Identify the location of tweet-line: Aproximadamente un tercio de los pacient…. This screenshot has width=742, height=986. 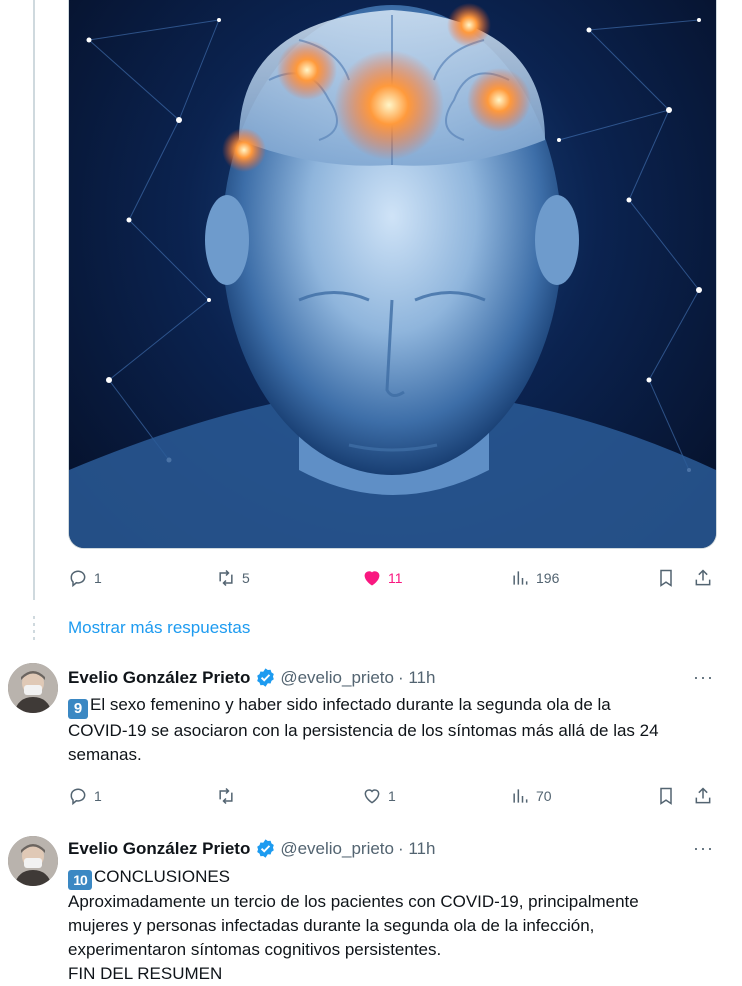
(353, 901).